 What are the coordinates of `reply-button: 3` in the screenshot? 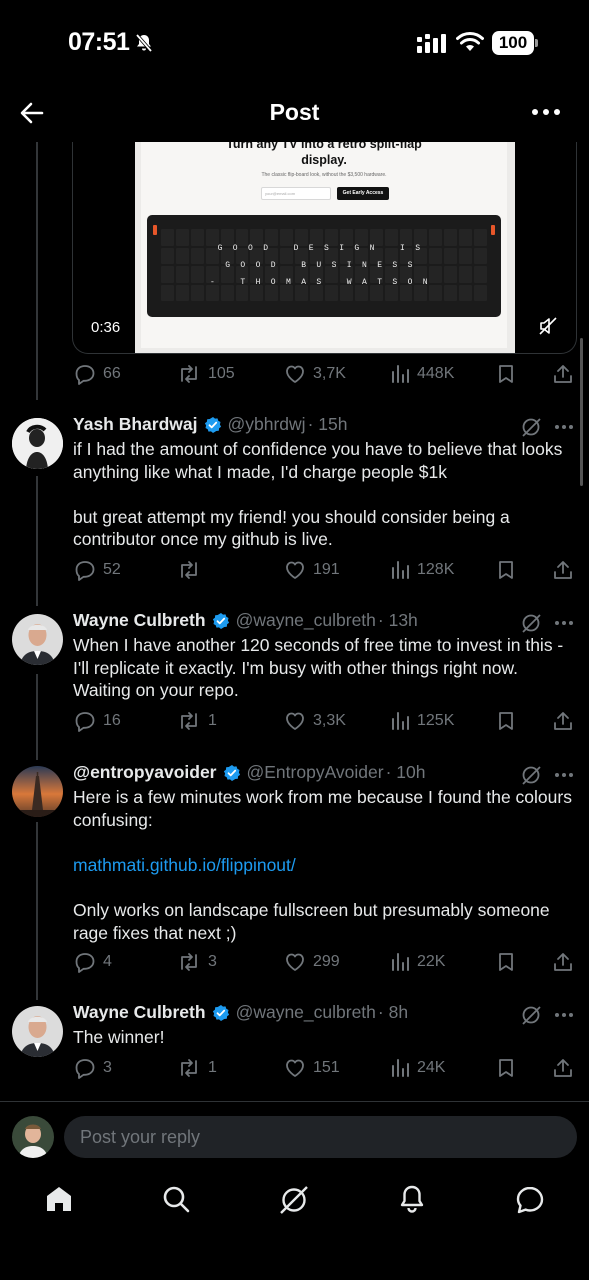 It's located at (93, 1068).